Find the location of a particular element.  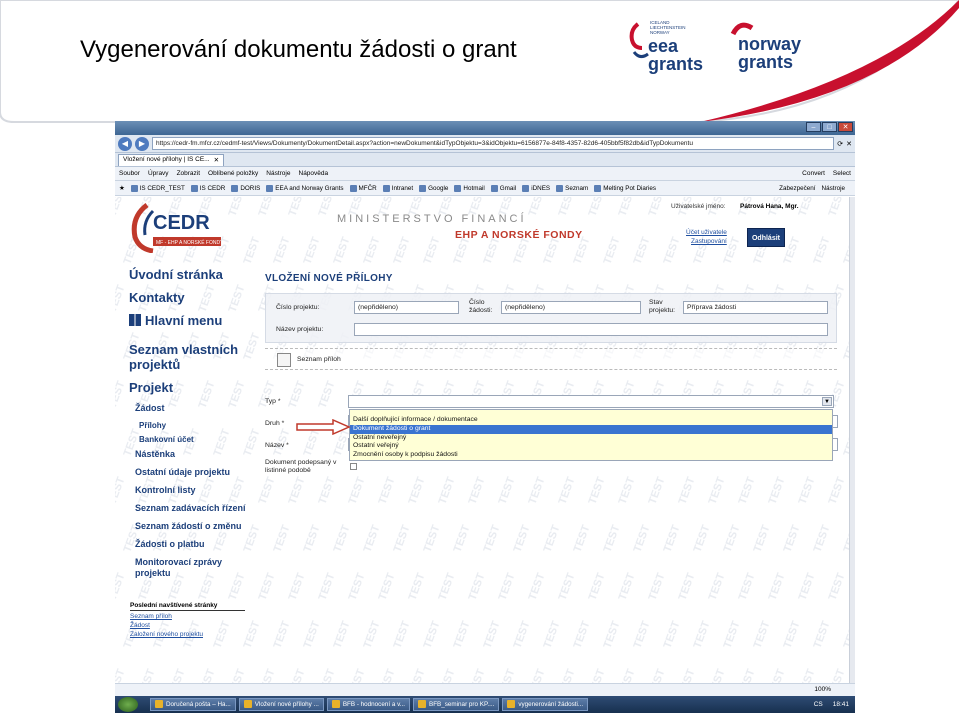

menu-attachments: Přílohy is located at coordinates (194, 425).